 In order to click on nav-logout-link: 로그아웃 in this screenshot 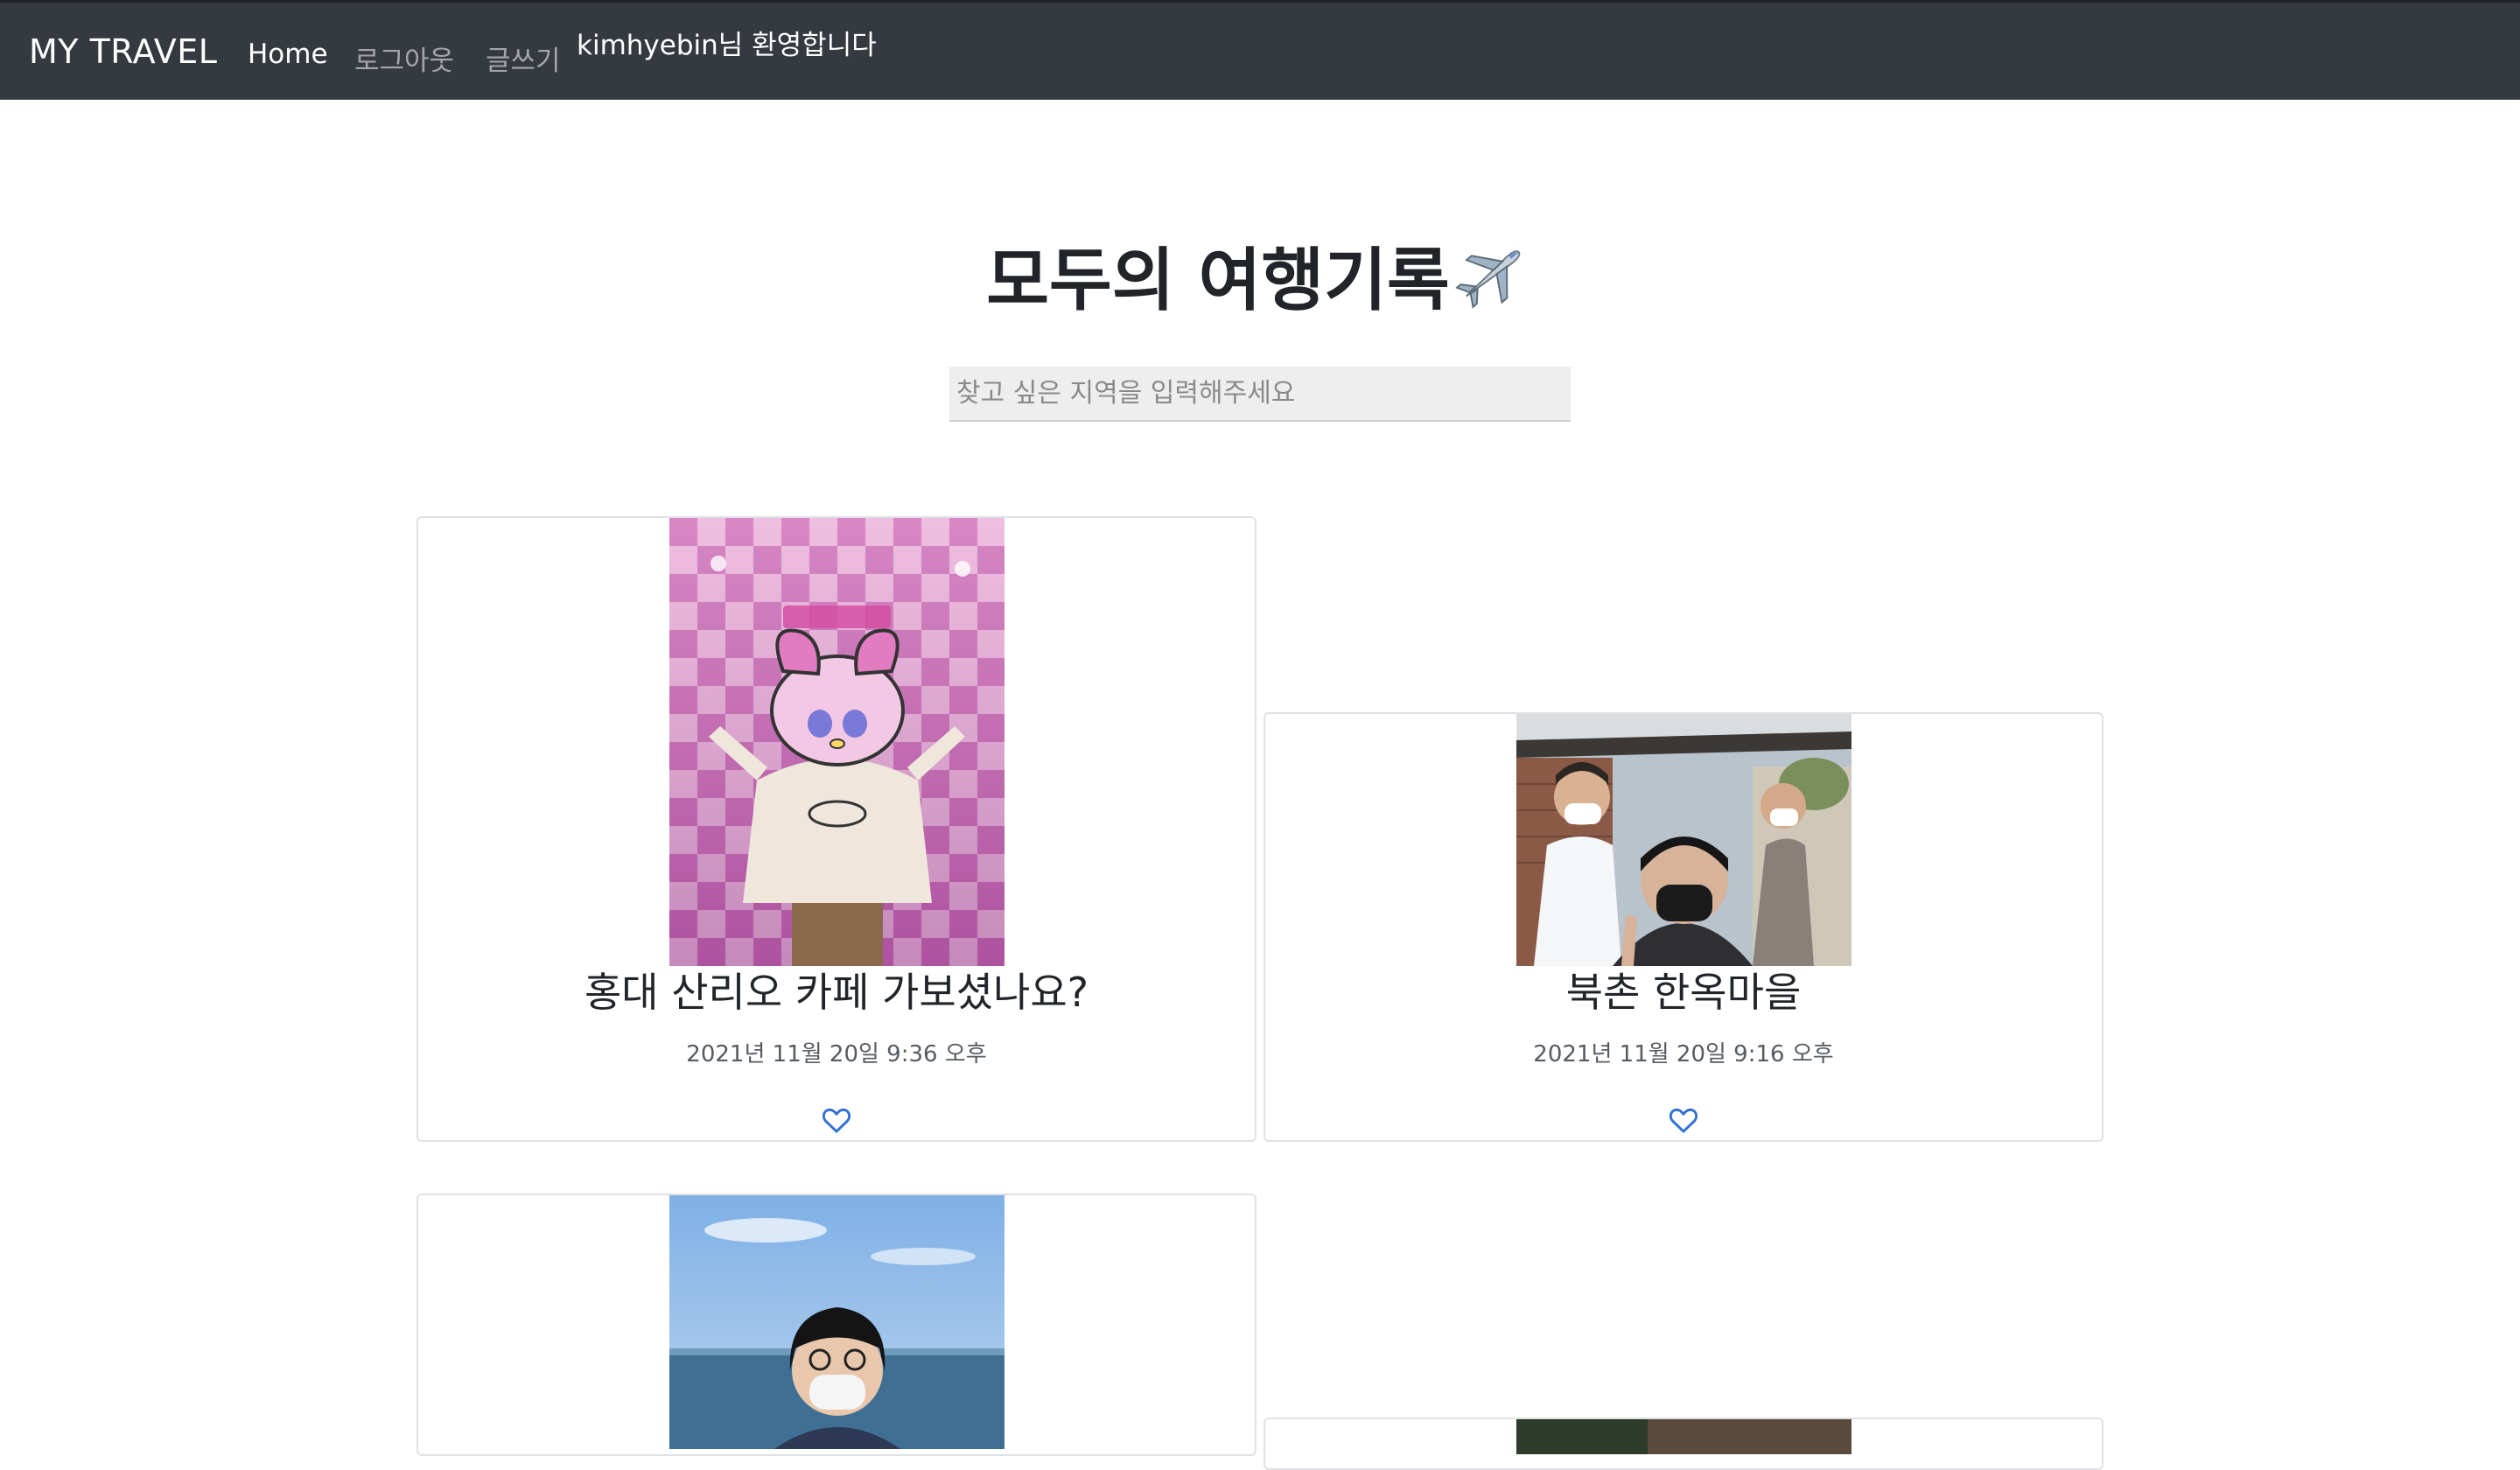, I will do `click(404, 58)`.